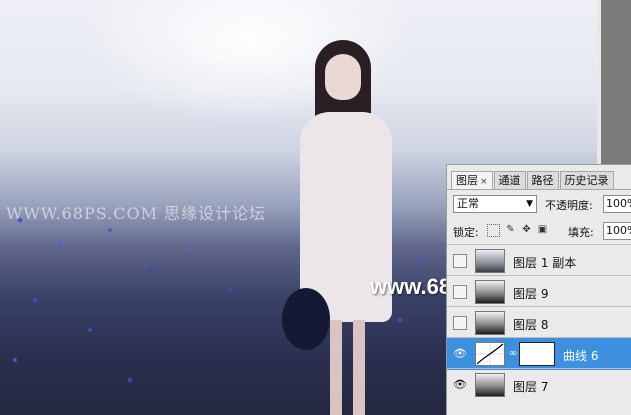 This screenshot has width=631, height=415. Describe the element at coordinates (493, 230) in the screenshot. I see `transparent-pixels-lock-icon` at that location.